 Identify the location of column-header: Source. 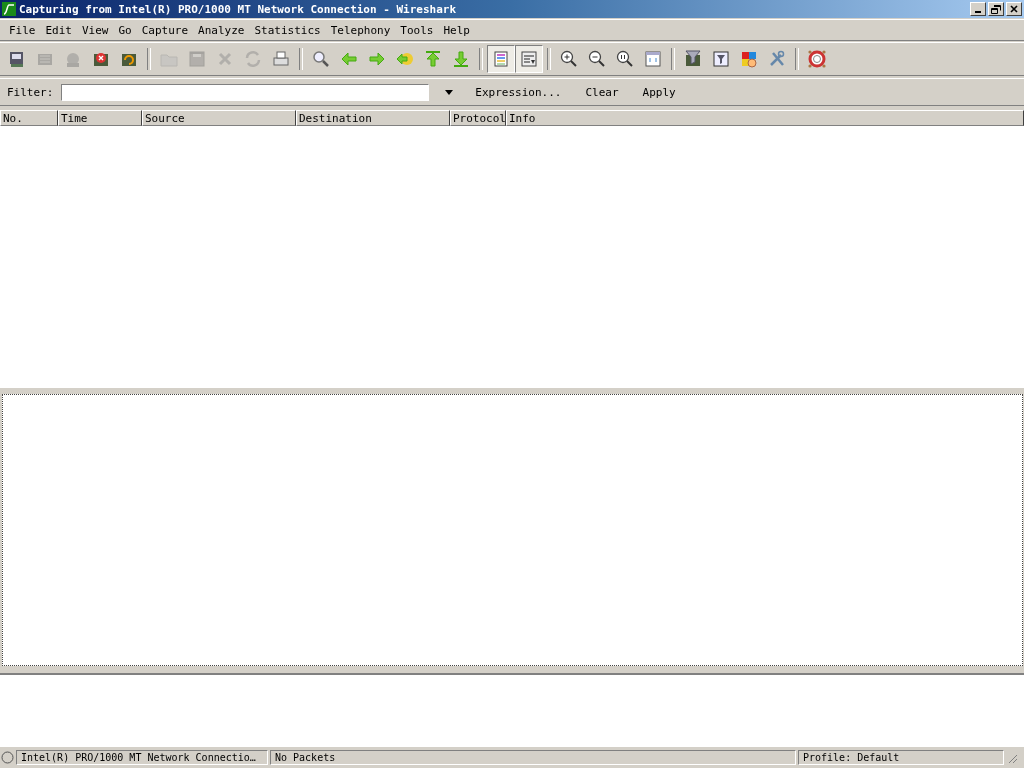
(219, 118).